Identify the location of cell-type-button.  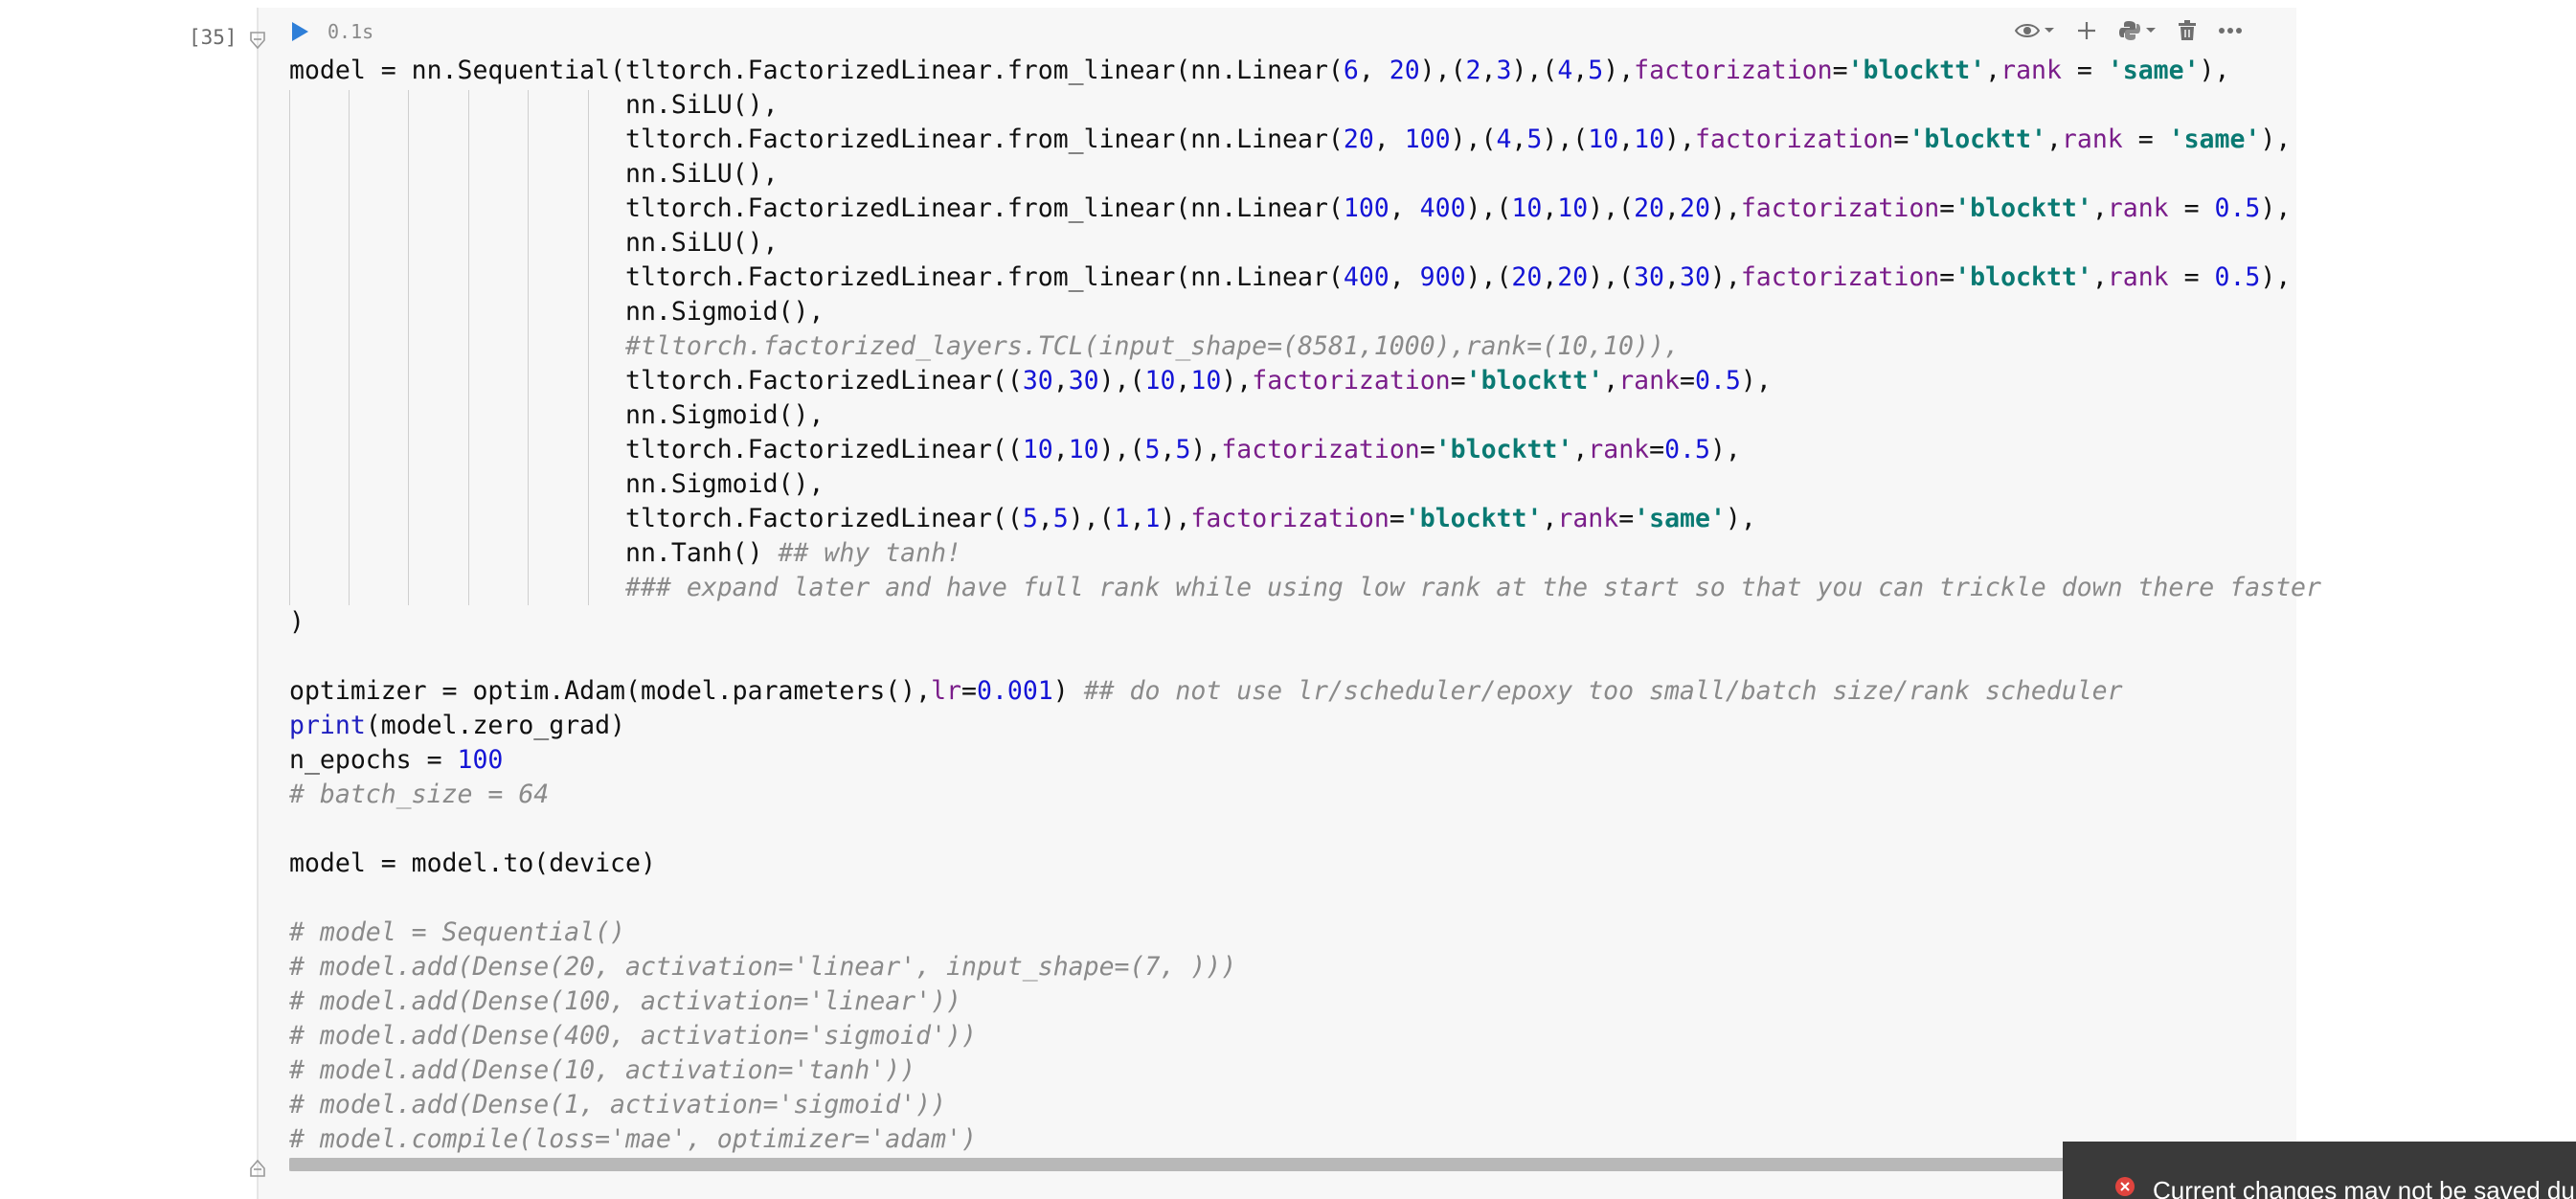
(2137, 31).